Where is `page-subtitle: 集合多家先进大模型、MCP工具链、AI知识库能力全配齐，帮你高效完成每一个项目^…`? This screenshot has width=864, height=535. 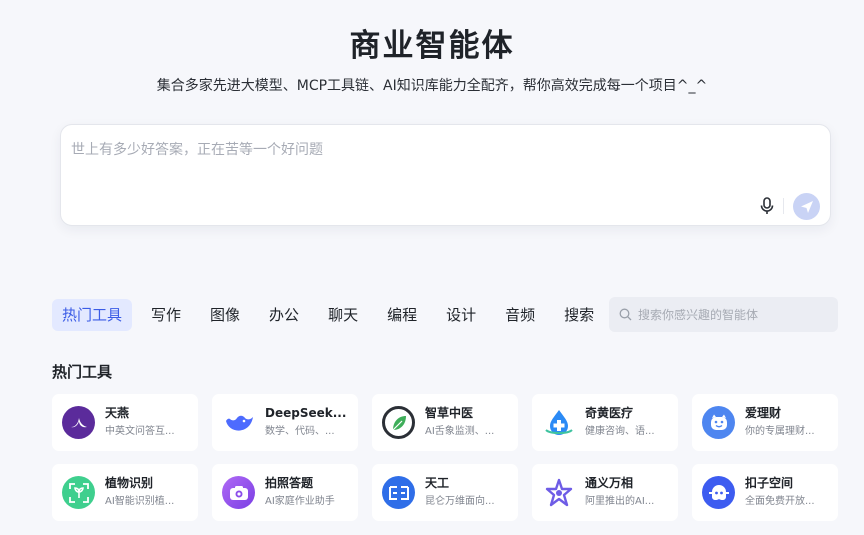 page-subtitle: 集合多家先进大模型、MCP工具链、AI知识库能力全配齐，帮你高效完成每一个项目^… is located at coordinates (432, 86).